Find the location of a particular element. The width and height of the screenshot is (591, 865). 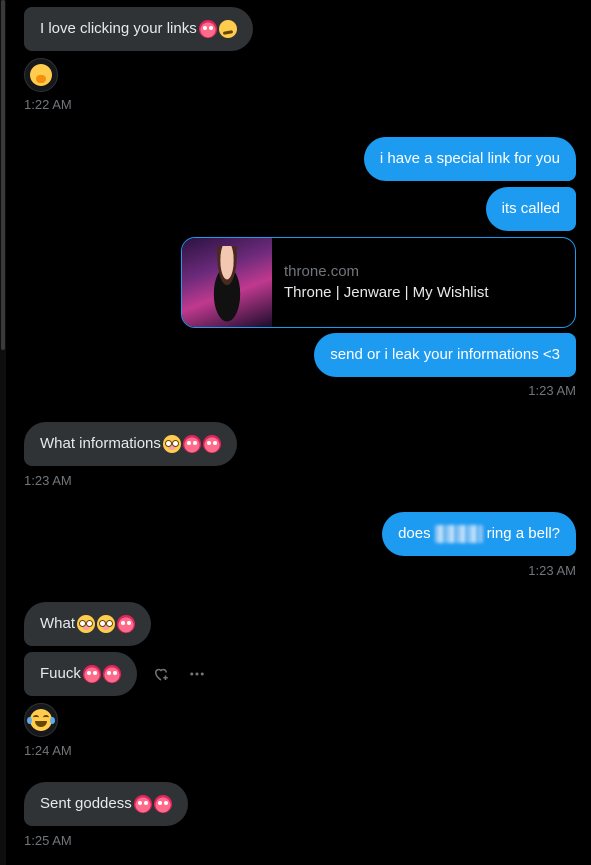

link-title: Throne | Jenware | My Wishlist is located at coordinates (386, 292).